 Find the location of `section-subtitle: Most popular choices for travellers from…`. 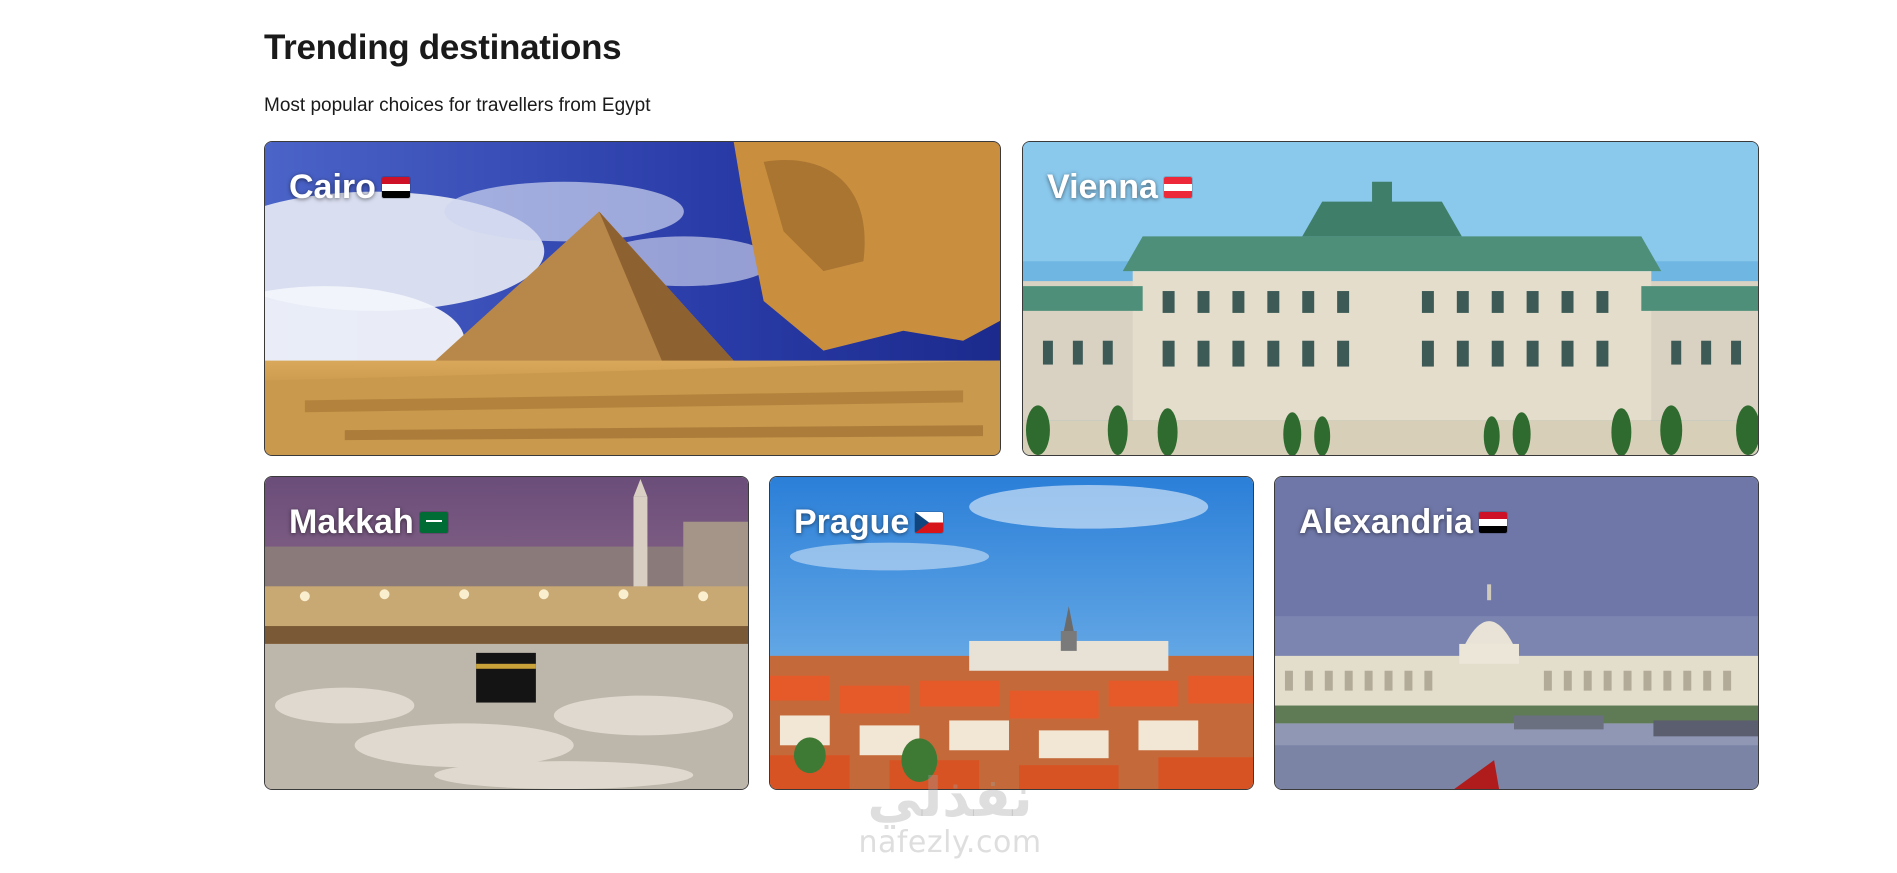

section-subtitle: Most popular choices for travellers from… is located at coordinates (457, 105).